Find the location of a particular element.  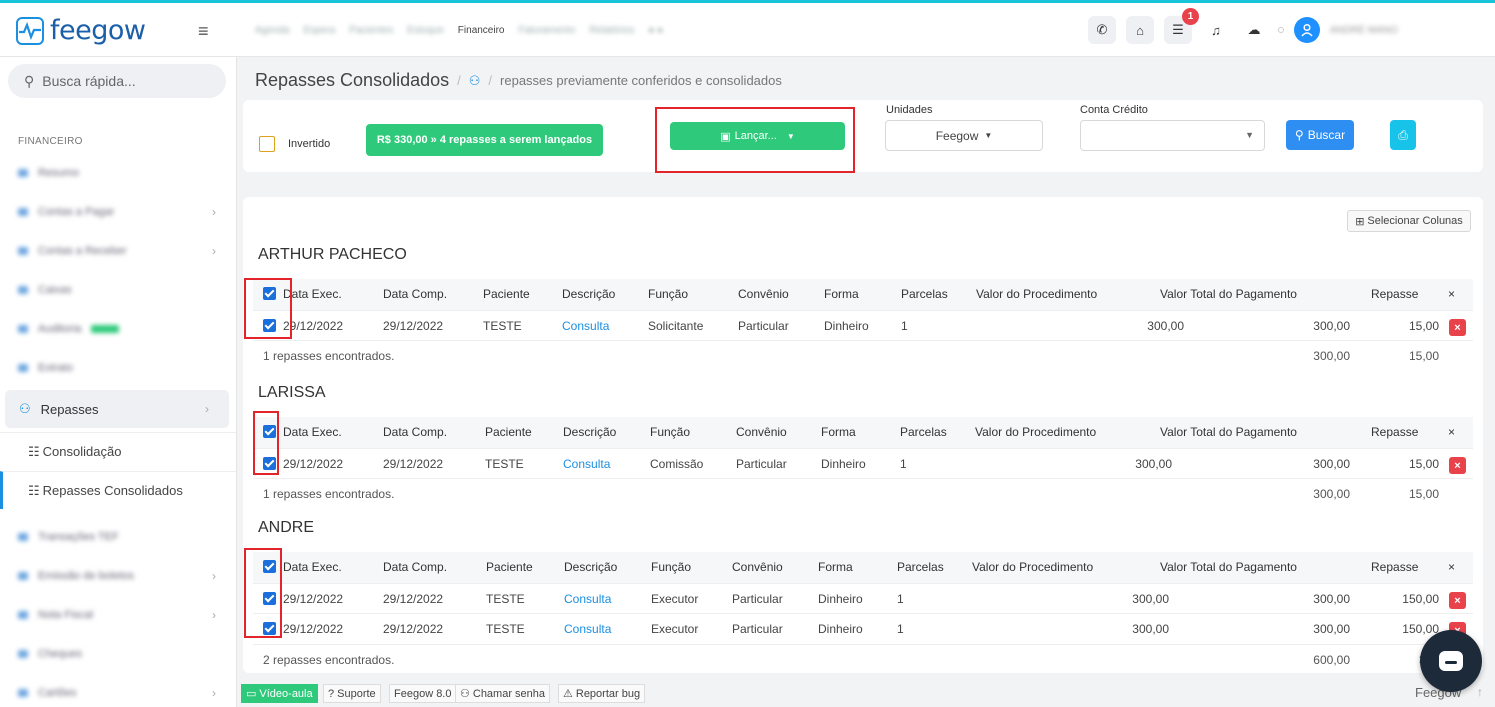

sidebar-item: Contas a Receber › is located at coordinates (118, 251).